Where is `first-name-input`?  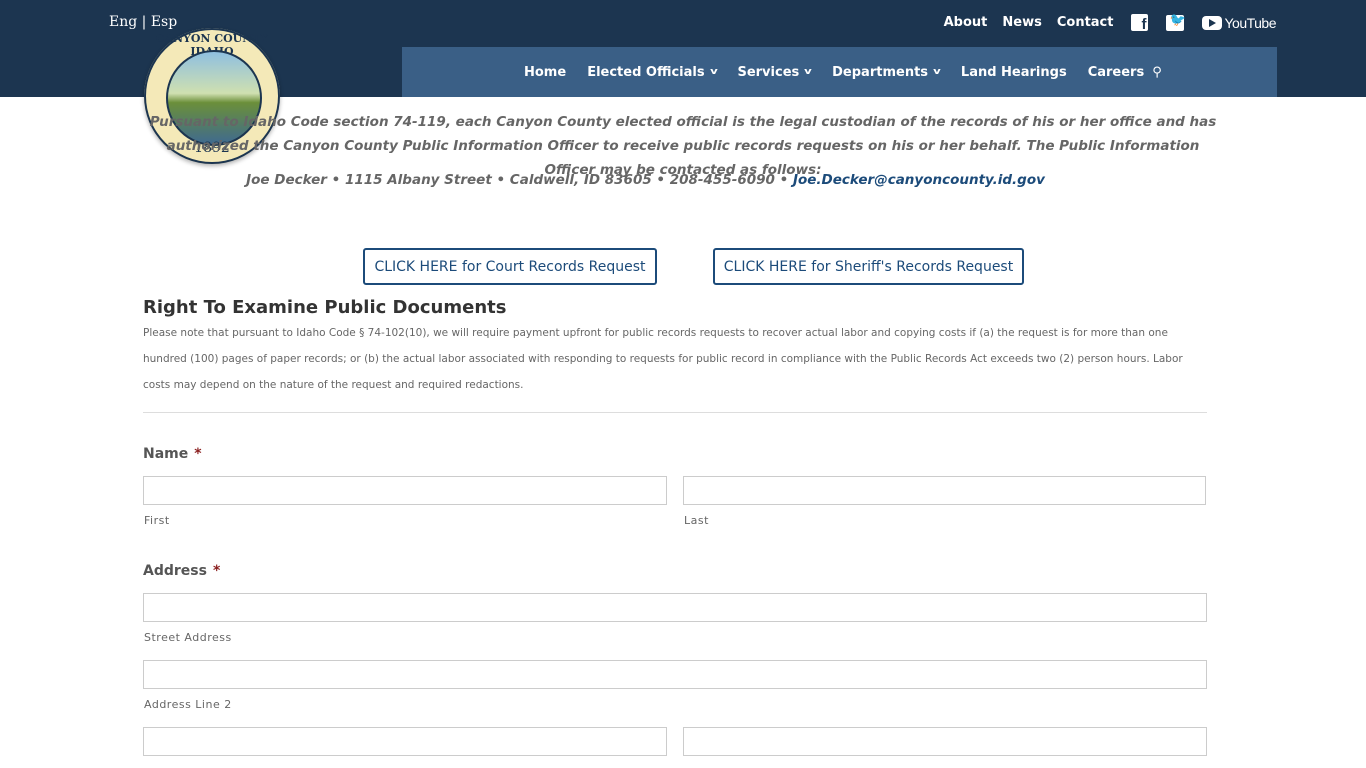
first-name-input is located at coordinates (405, 490).